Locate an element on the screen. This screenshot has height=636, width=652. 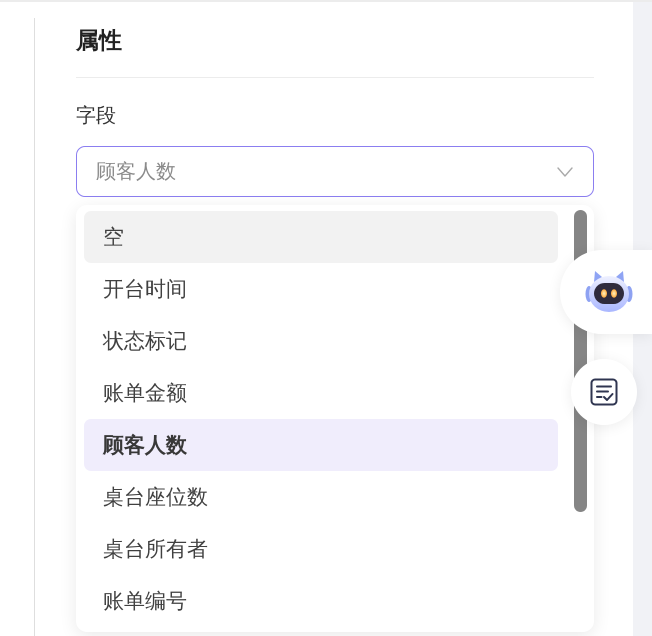
dropdown-option: 桌台所有者 is located at coordinates (321, 549).